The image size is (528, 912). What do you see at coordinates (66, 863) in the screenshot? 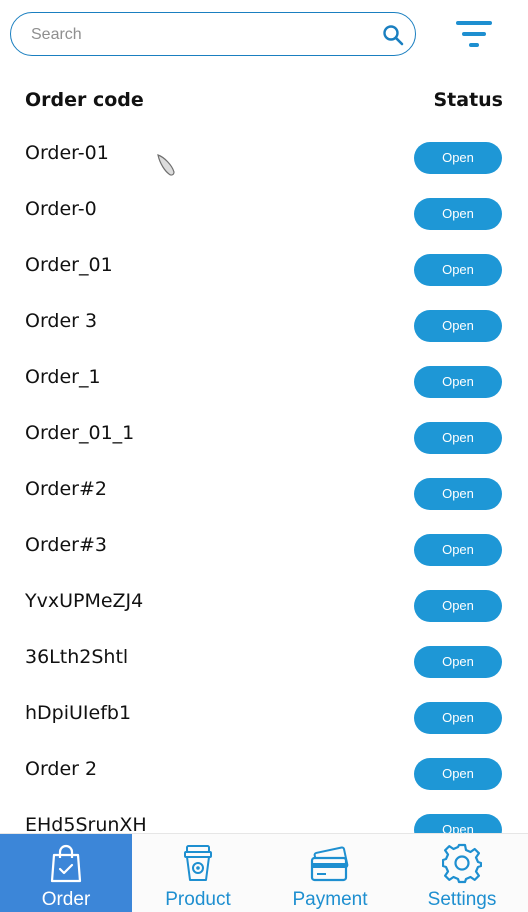
I see `shopping-bag-icon` at bounding box center [66, 863].